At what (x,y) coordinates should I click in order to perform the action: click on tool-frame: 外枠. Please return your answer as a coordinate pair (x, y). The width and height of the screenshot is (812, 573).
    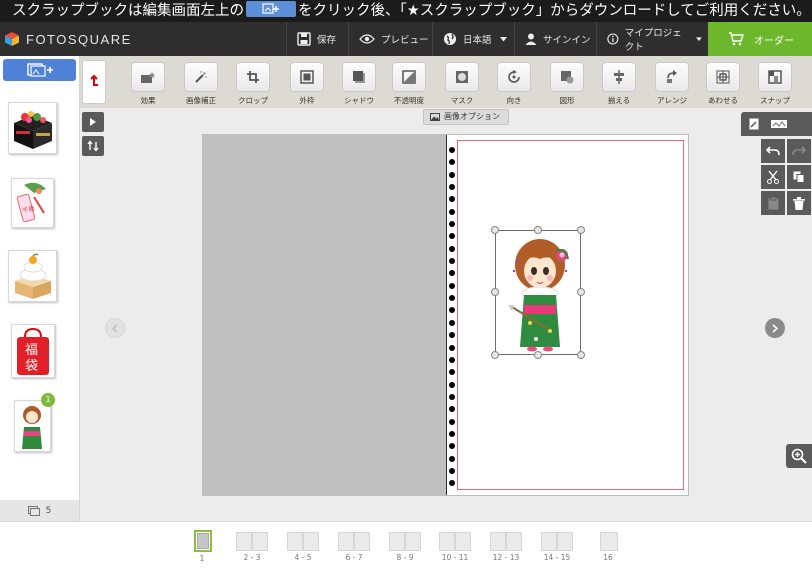
    Looking at the image, I should click on (307, 84).